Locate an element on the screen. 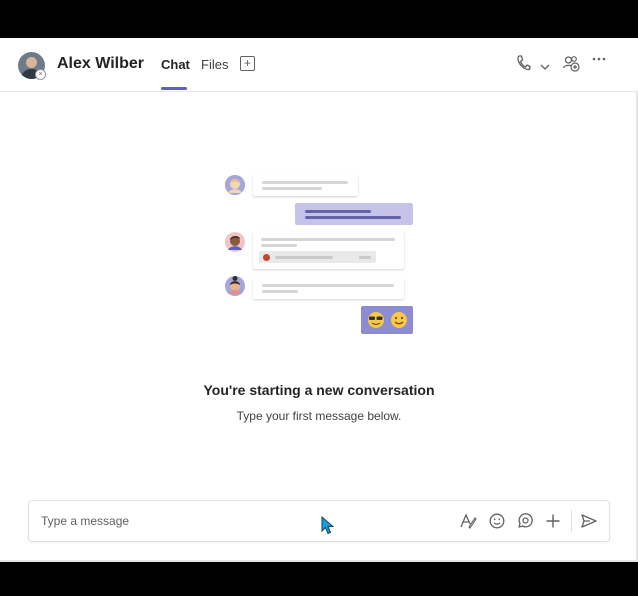 This screenshot has width=638, height=596. emoji-icon is located at coordinates (497, 523).